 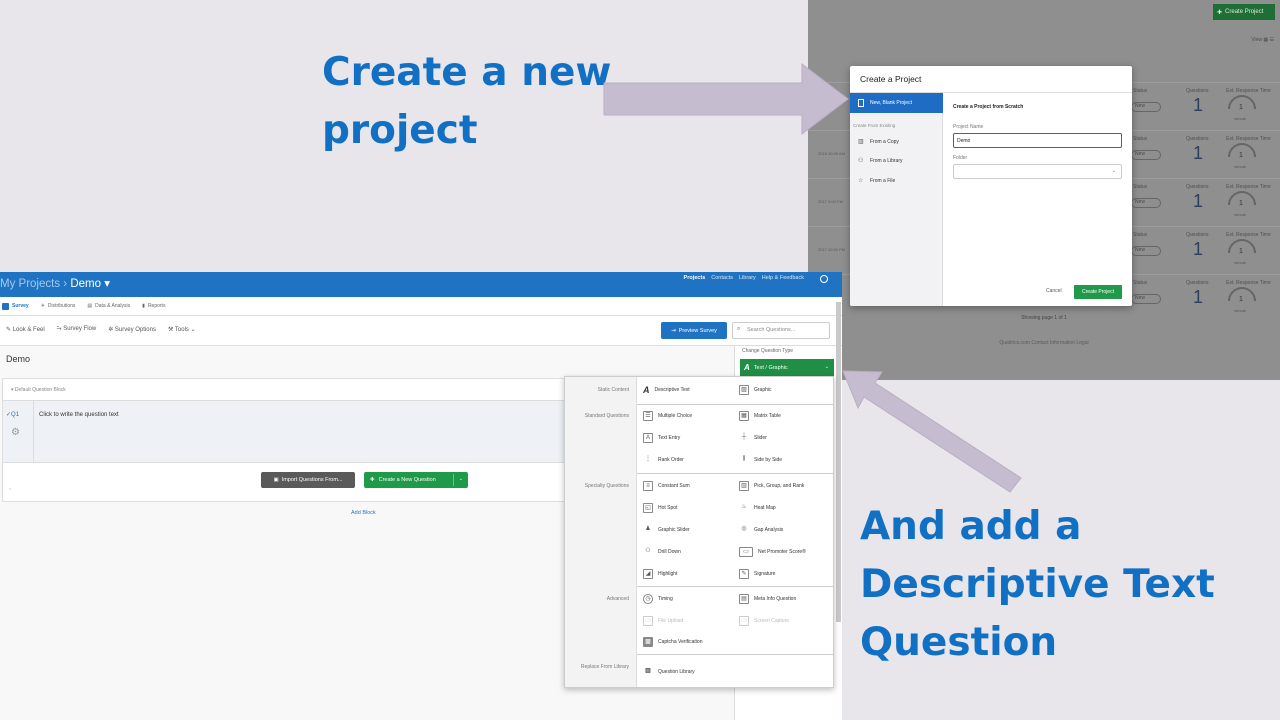 What do you see at coordinates (932, 431) in the screenshot?
I see `arrow-to-change-type` at bounding box center [932, 431].